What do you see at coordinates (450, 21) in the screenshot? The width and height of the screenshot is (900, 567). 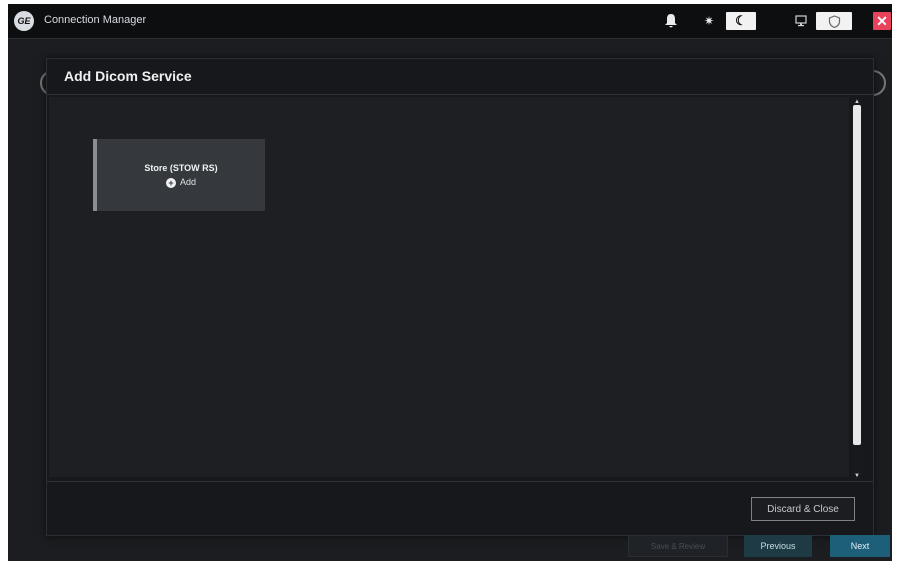 I see `title-bar: GE Connection Manager ✷ ☾ ✕` at bounding box center [450, 21].